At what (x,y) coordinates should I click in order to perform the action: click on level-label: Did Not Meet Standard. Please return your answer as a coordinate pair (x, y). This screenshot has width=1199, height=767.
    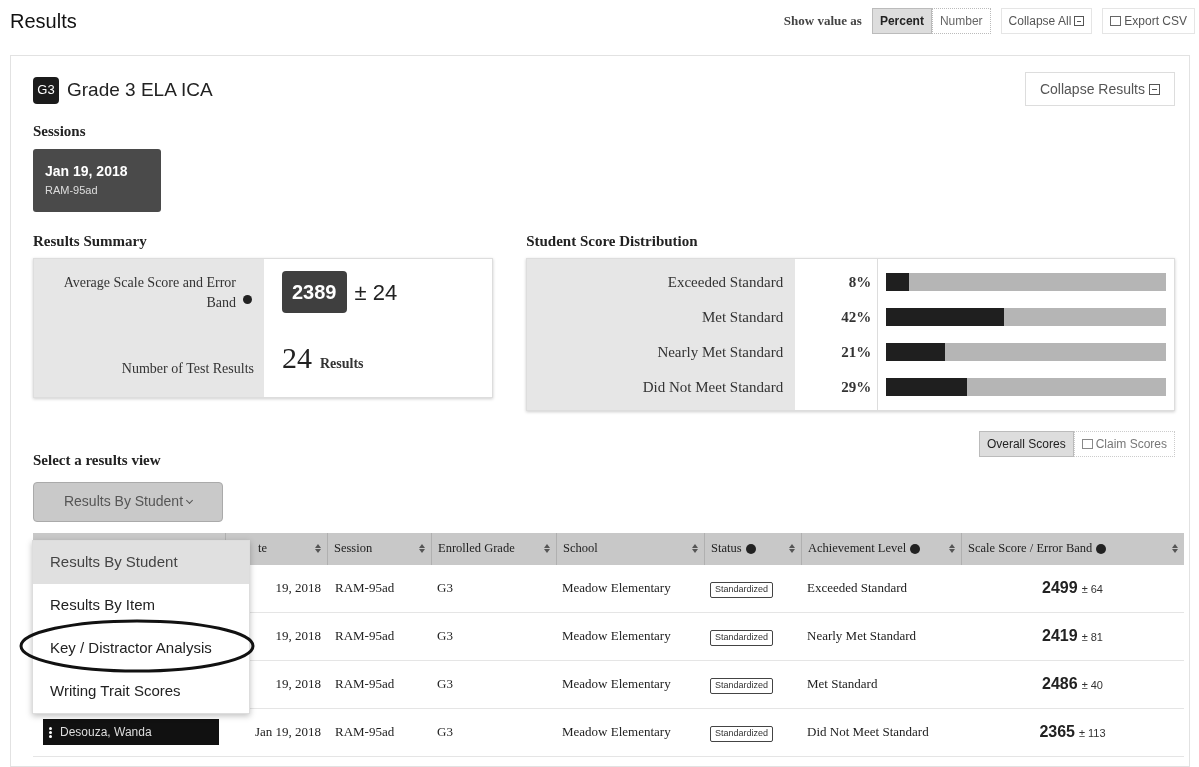
    Looking at the image, I should click on (712, 387).